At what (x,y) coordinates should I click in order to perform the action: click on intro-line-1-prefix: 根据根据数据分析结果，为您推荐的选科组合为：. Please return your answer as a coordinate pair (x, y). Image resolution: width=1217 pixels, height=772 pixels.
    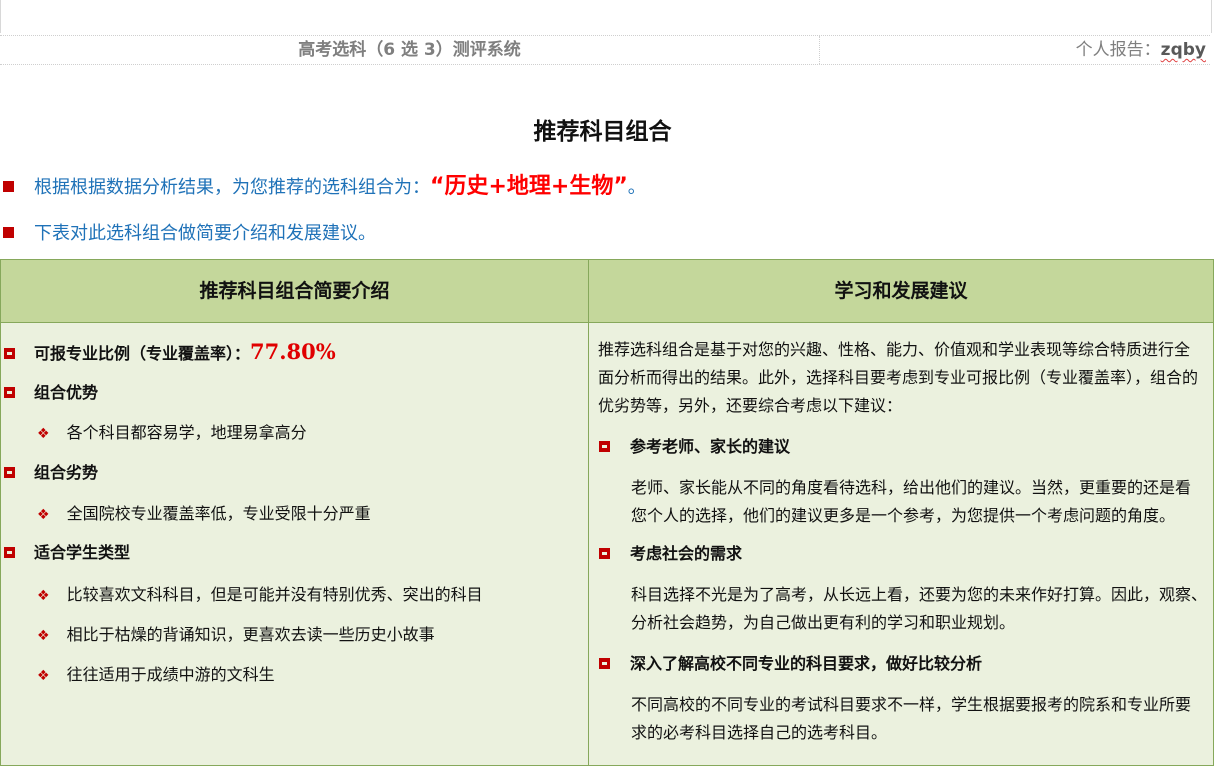
    Looking at the image, I should click on (232, 187).